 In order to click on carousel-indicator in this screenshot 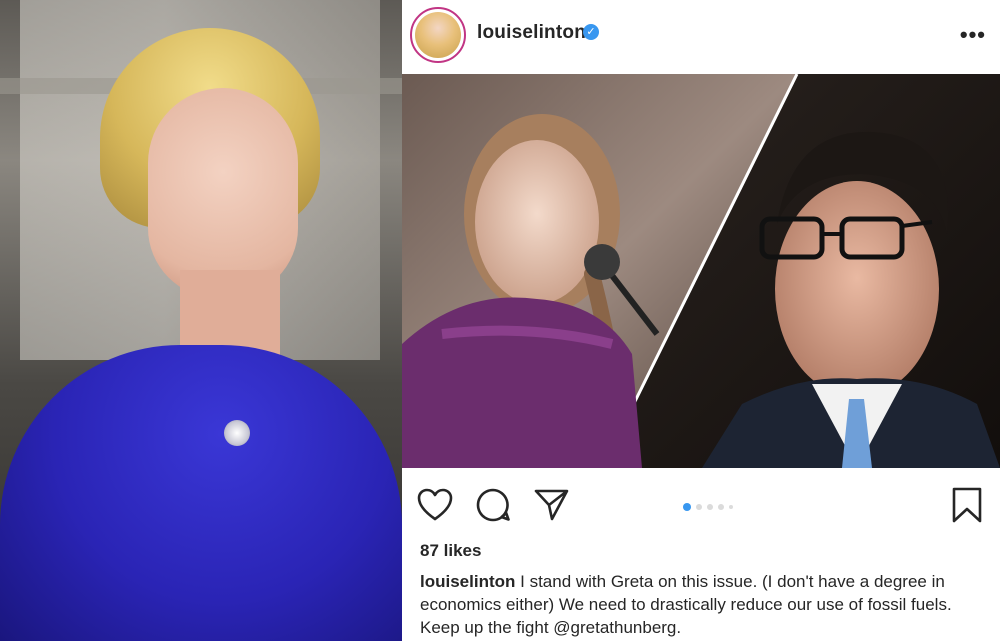, I will do `click(708, 507)`.